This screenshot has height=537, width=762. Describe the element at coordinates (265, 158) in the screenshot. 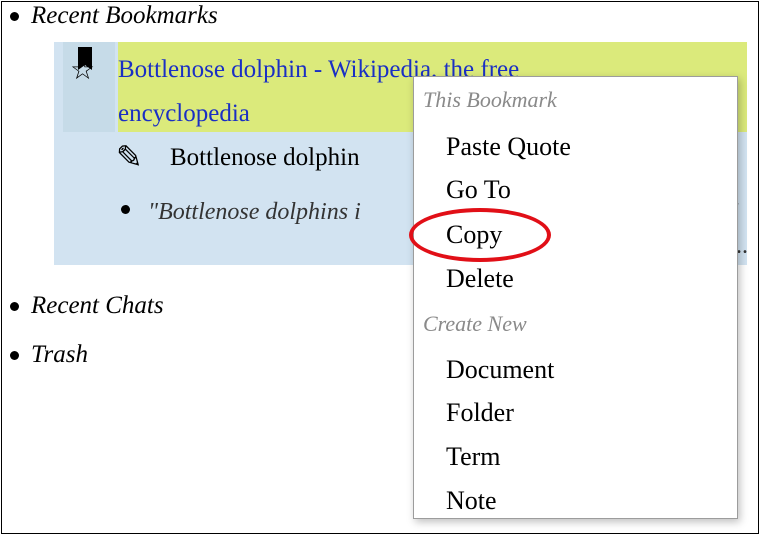

I see `bookmark-document-title: Bottlenose dolphin` at that location.